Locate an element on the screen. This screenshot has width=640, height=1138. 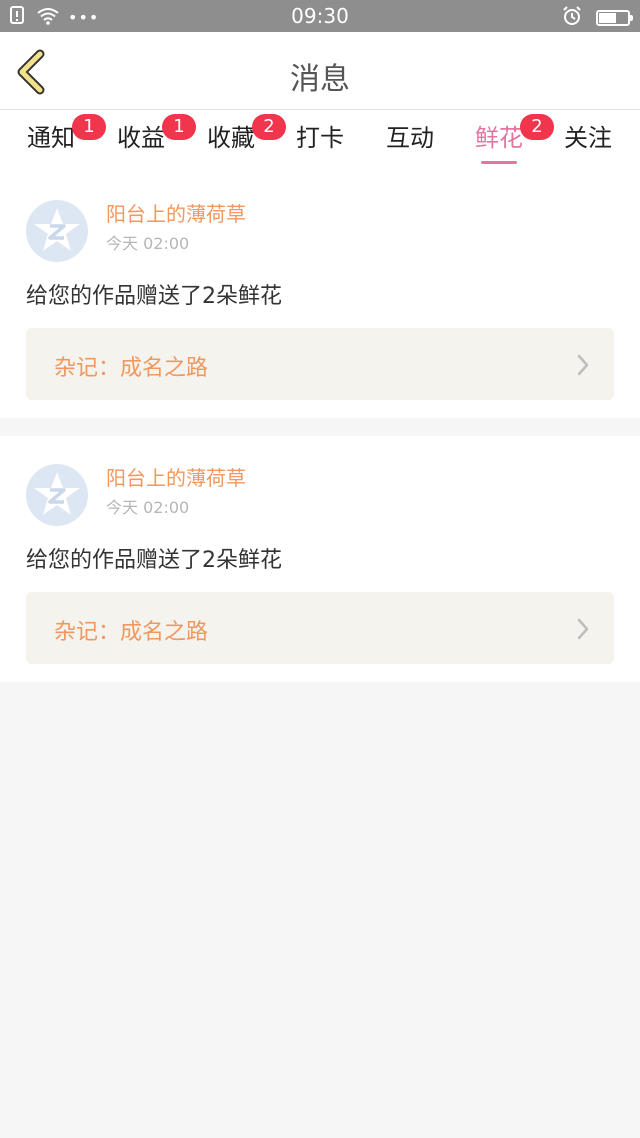
tab-bar: 通知 1 收益 1 收藏 2 打卡 互动 鲜花 2 关注 is located at coordinates (320, 141).